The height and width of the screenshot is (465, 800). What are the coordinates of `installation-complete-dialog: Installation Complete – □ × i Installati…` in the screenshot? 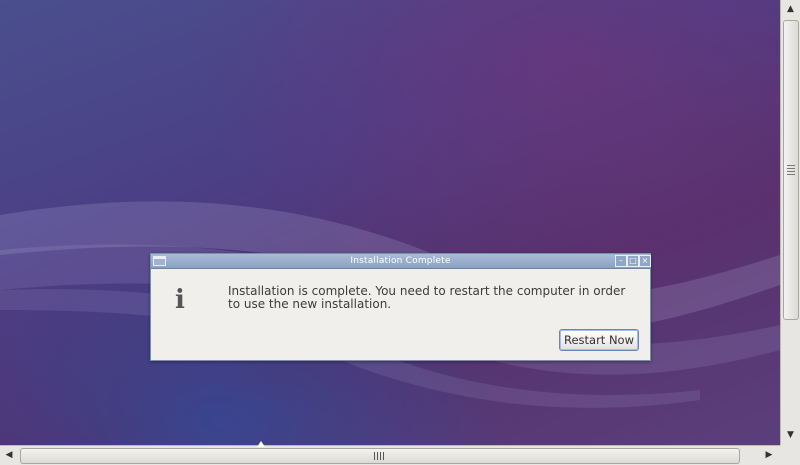 It's located at (400, 307).